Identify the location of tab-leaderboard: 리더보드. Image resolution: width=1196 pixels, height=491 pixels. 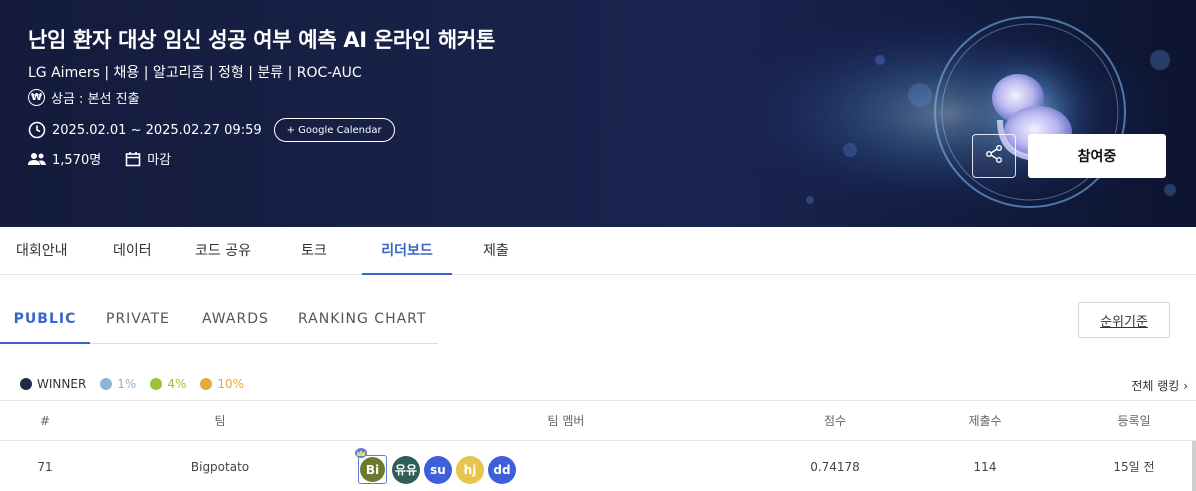
(407, 251).